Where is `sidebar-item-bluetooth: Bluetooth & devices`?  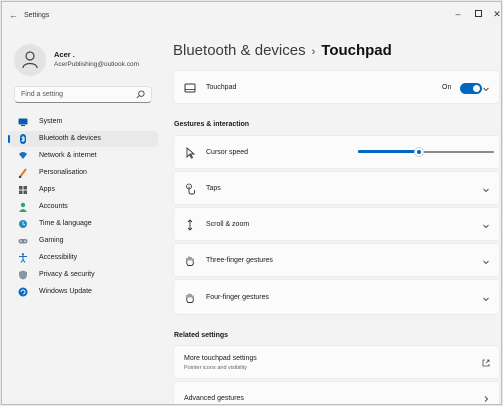
sidebar-item-bluetooth: Bluetooth & devices is located at coordinates (83, 139).